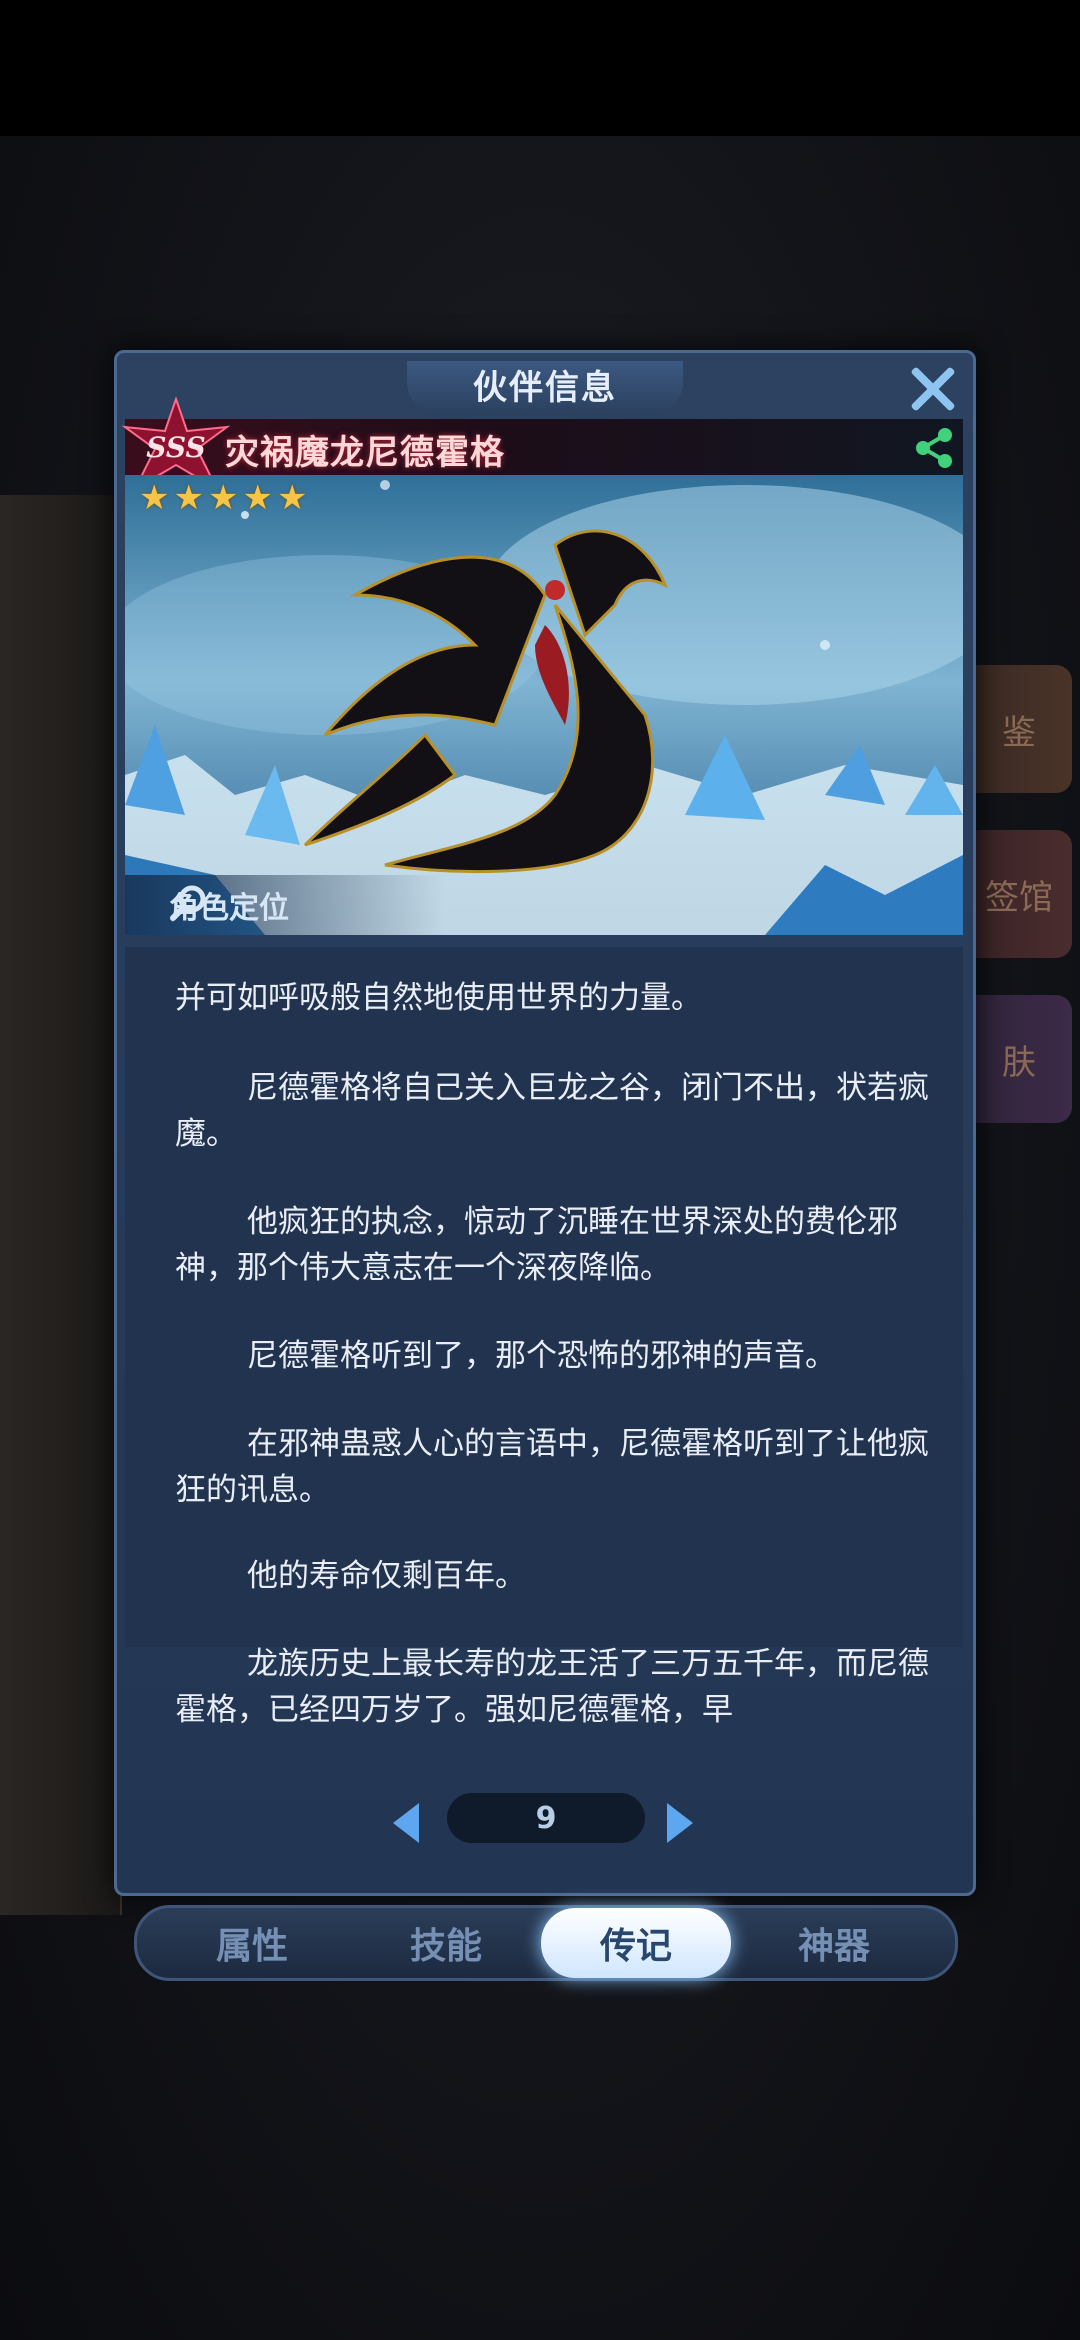 This screenshot has width=1080, height=2340. Describe the element at coordinates (536, 1245) in the screenshot. I see `bio-paragraph-3: 他疯狂的执念，惊动了沉睡在世界深处的费伦邪神，那个伟大意志在一个深夜降临。` at that location.